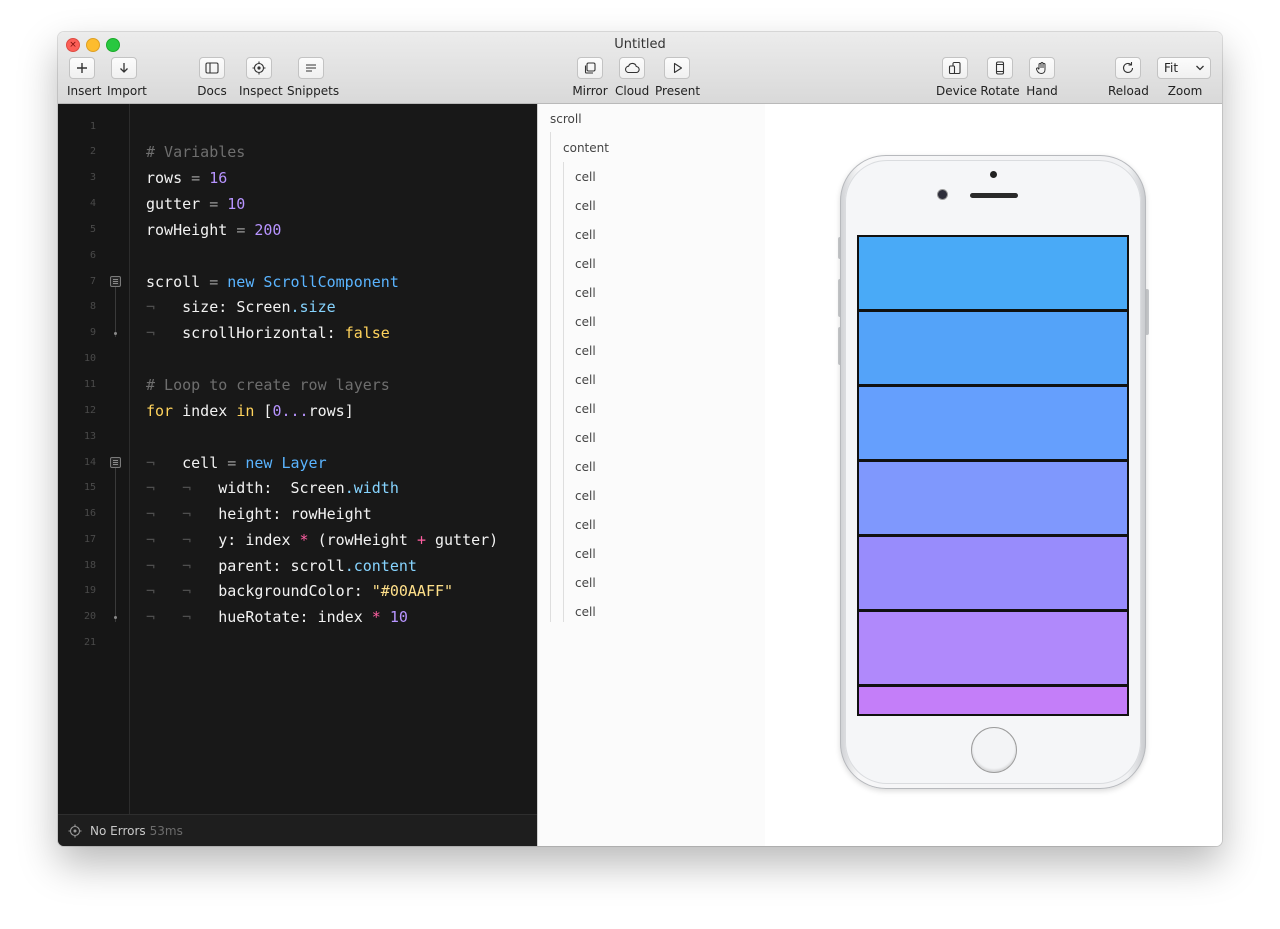 This screenshot has width=1280, height=929. Describe the element at coordinates (942, 194) in the screenshot. I see `front-camera-icon` at that location.